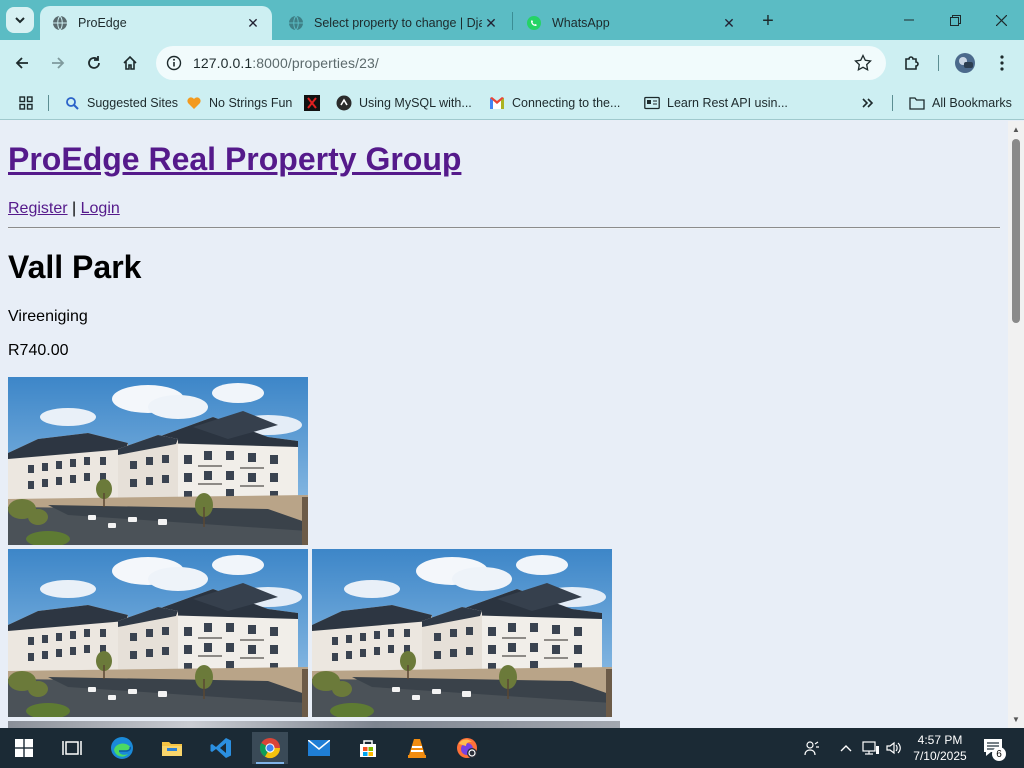 This screenshot has height=768, width=1024. Describe the element at coordinates (312, 103) in the screenshot. I see `x-icon` at that location.